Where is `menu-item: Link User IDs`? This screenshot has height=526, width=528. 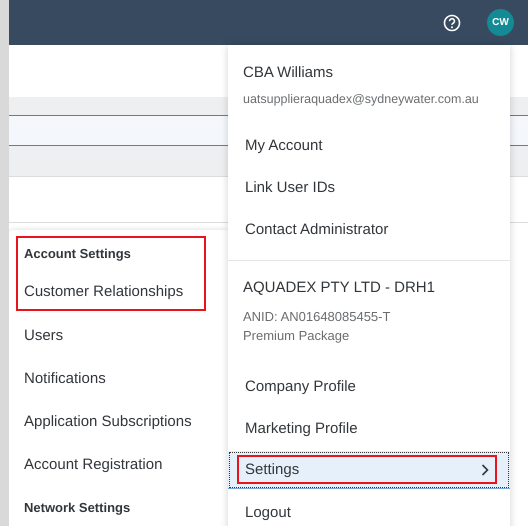 menu-item: Link User IDs is located at coordinates (369, 187).